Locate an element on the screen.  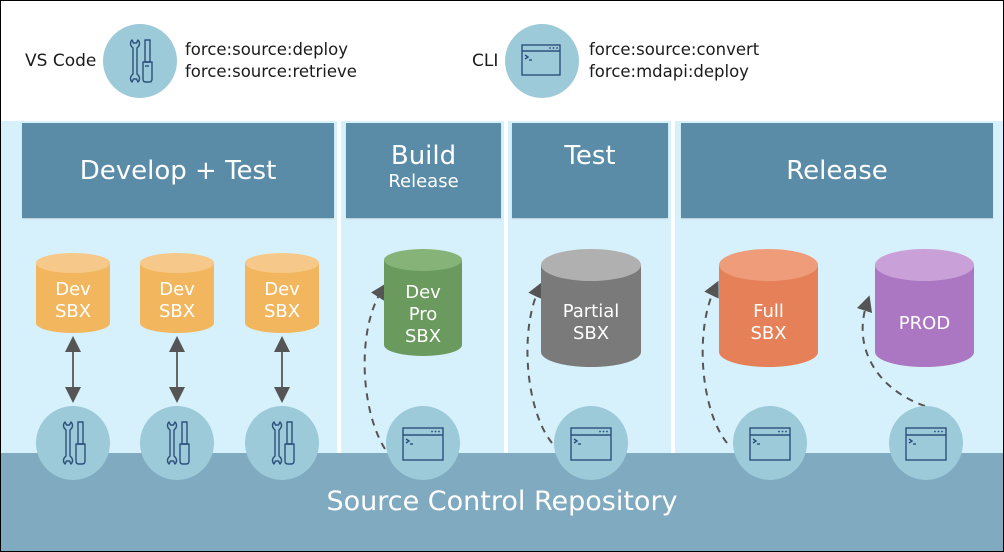
database-cylinder-icon is located at coordinates (924, 308).